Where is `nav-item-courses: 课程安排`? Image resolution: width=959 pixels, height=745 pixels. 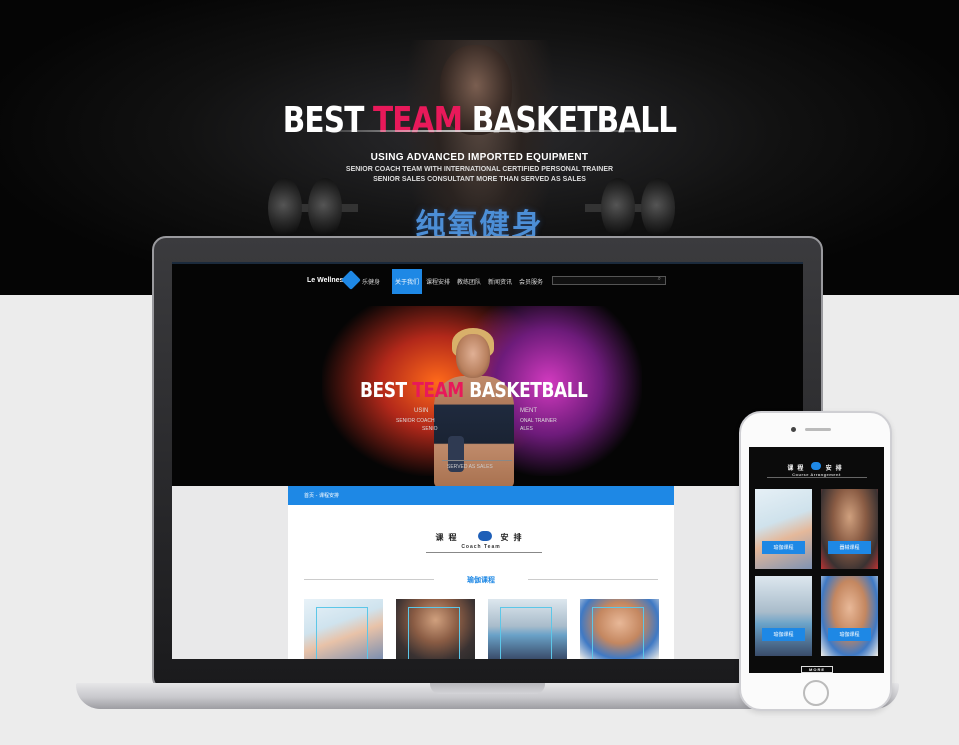 nav-item-courses: 课程安排 is located at coordinates (438, 281).